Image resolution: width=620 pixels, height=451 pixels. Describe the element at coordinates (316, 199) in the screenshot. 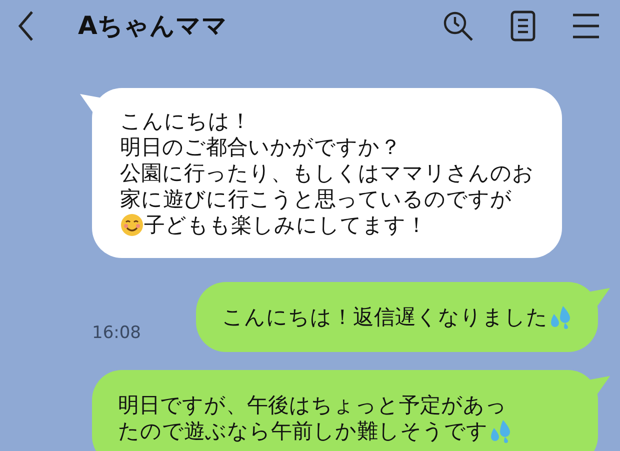

I see `message-text: 家に遊びに行こうと思っているのですが` at that location.